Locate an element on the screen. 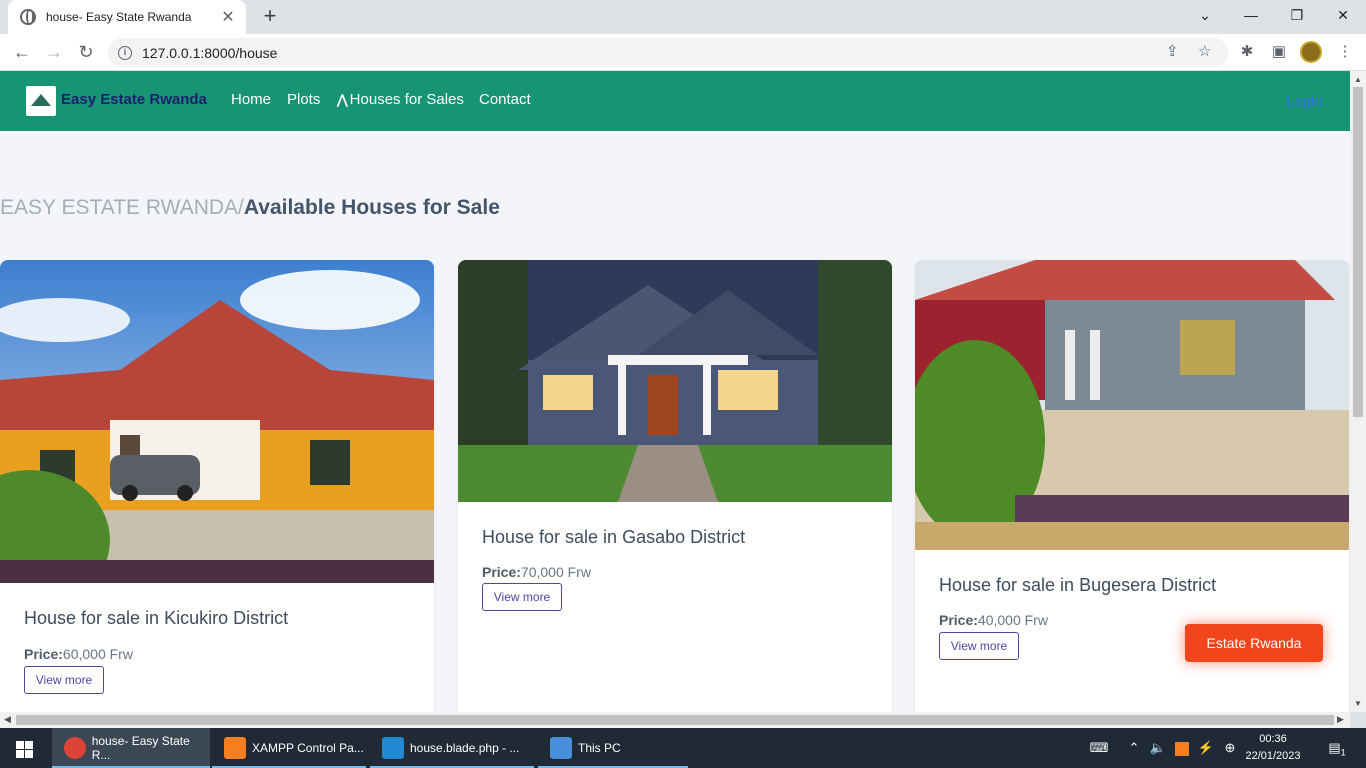 The image size is (1366, 768). notifications-icon: ▤1 is located at coordinates (1337, 748).